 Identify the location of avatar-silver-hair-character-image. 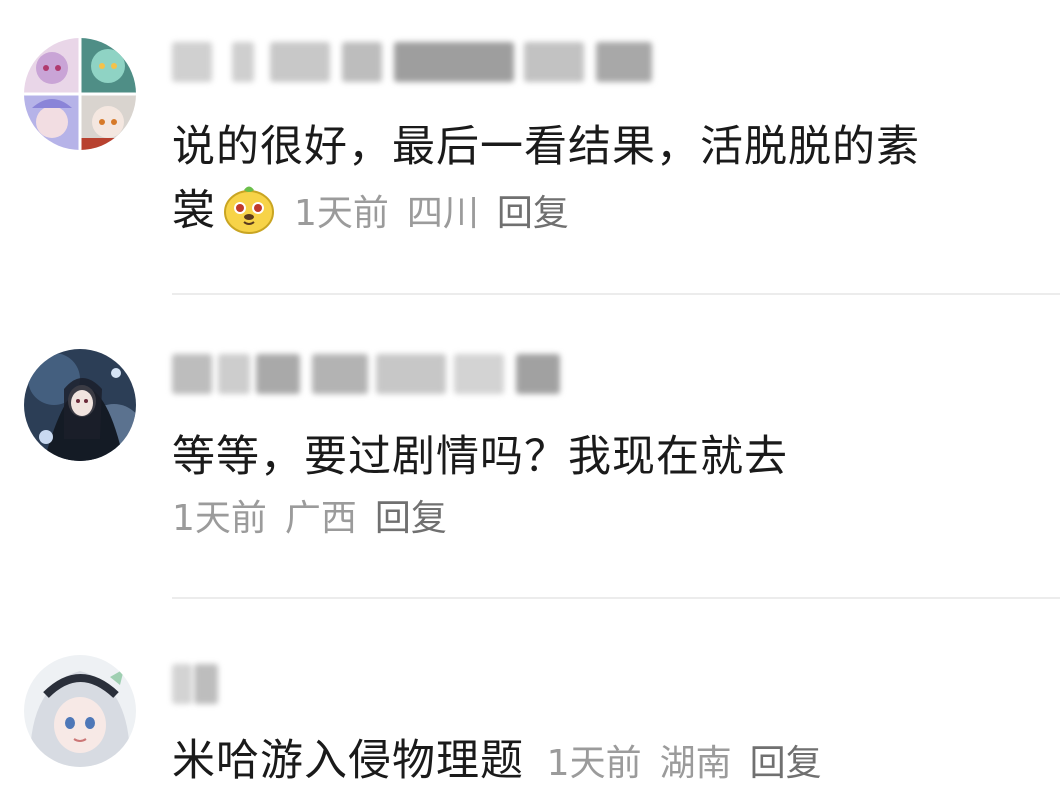
(80, 711).